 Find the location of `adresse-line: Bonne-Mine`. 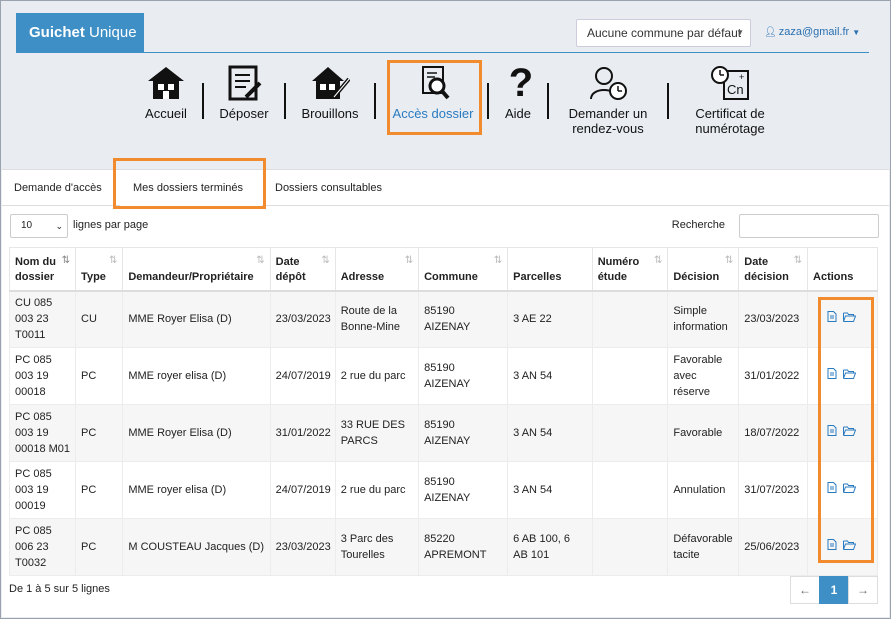

adresse-line: Bonne-Mine is located at coordinates (370, 327).